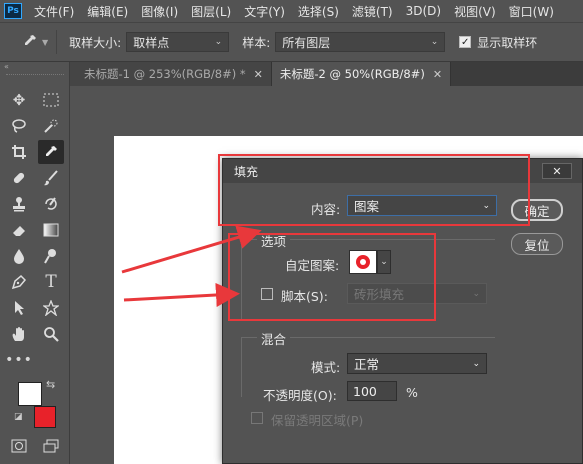  What do you see at coordinates (532, 11) in the screenshot?
I see `menu-window: 窗口(W)` at bounding box center [532, 11].